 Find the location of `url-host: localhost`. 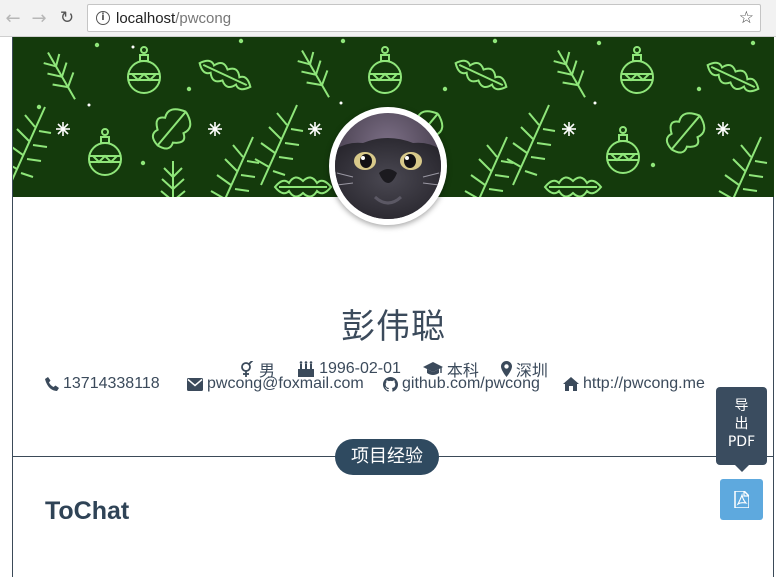

url-host: localhost is located at coordinates (146, 18).